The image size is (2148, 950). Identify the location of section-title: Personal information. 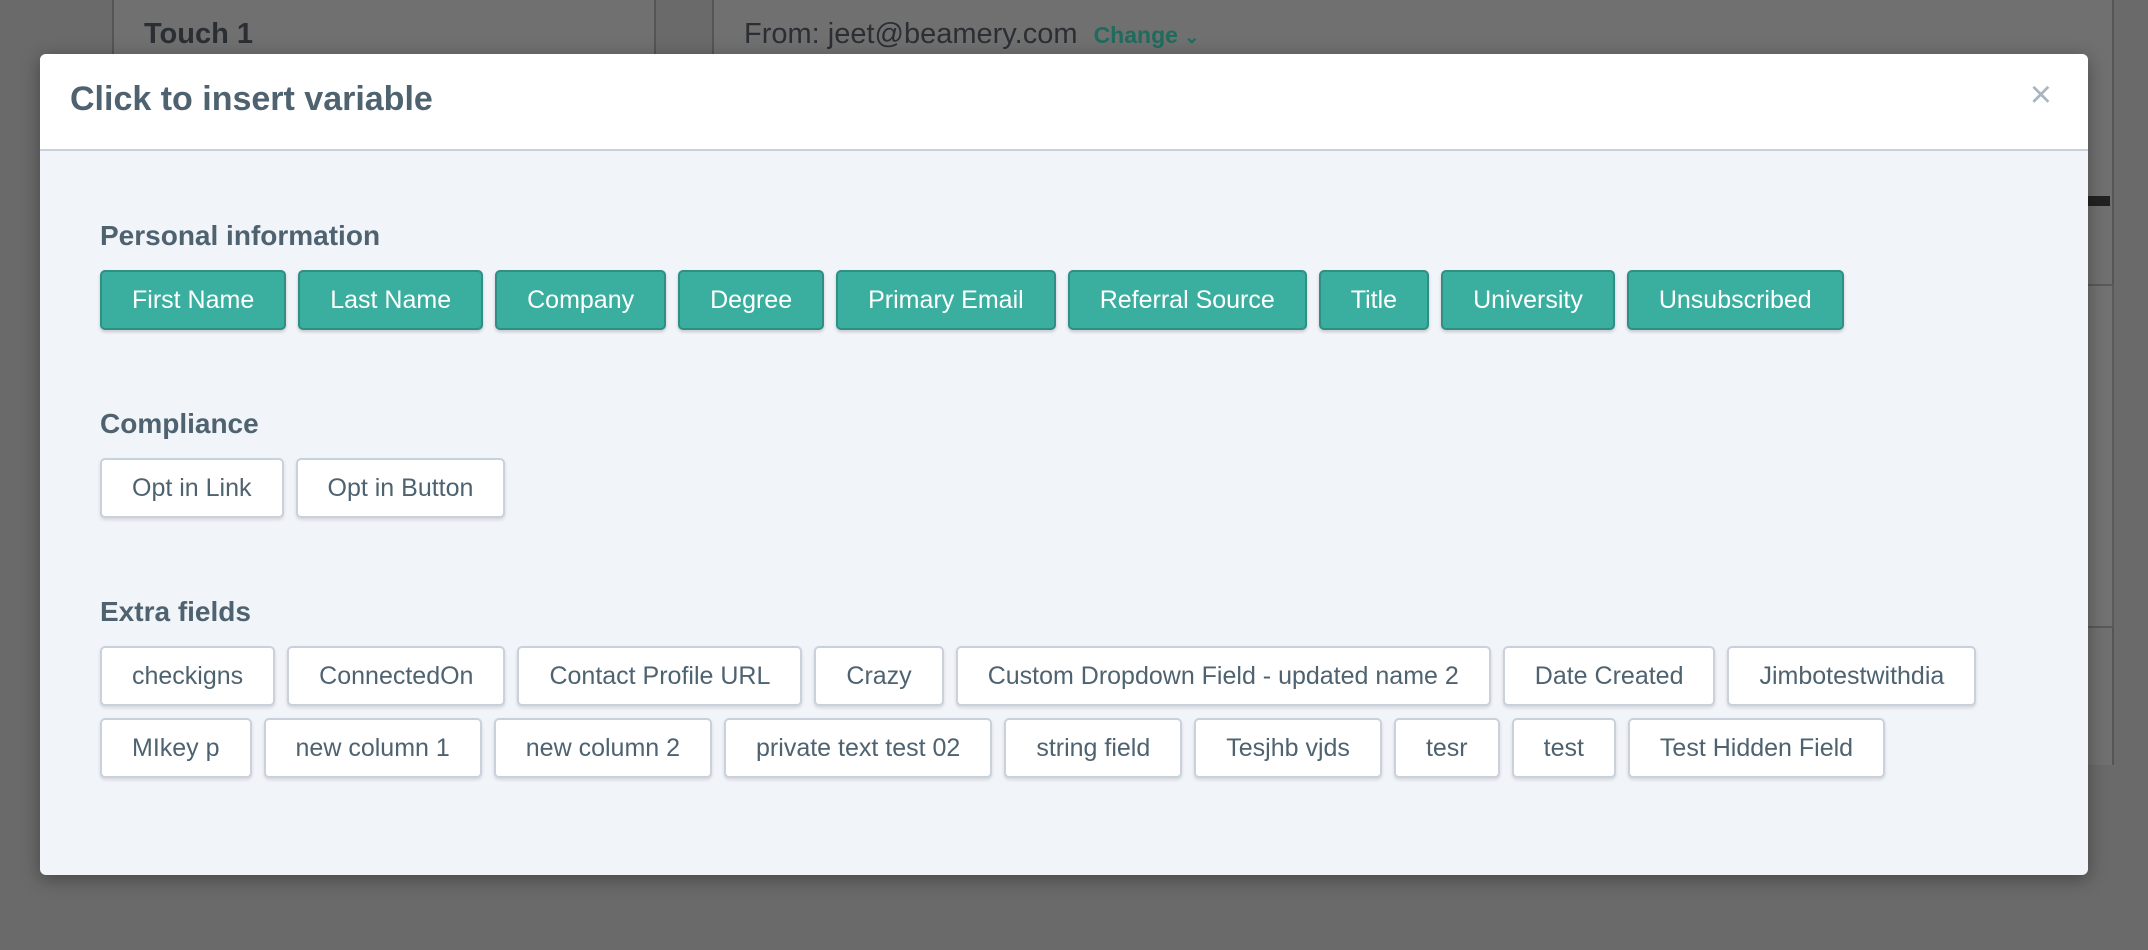
(240, 235).